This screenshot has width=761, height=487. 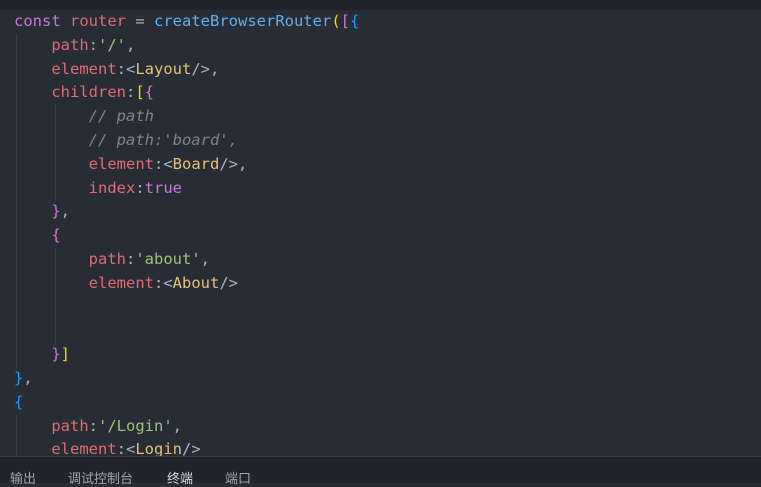 I want to click on code-token: true, so click(x=163, y=187).